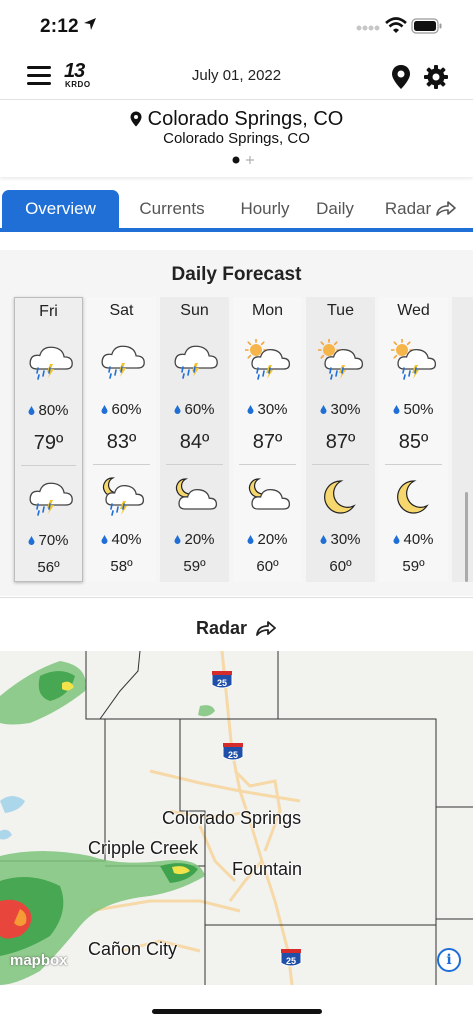 The width and height of the screenshot is (473, 1024). What do you see at coordinates (172, 209) in the screenshot?
I see `tab-currents: Currents` at bounding box center [172, 209].